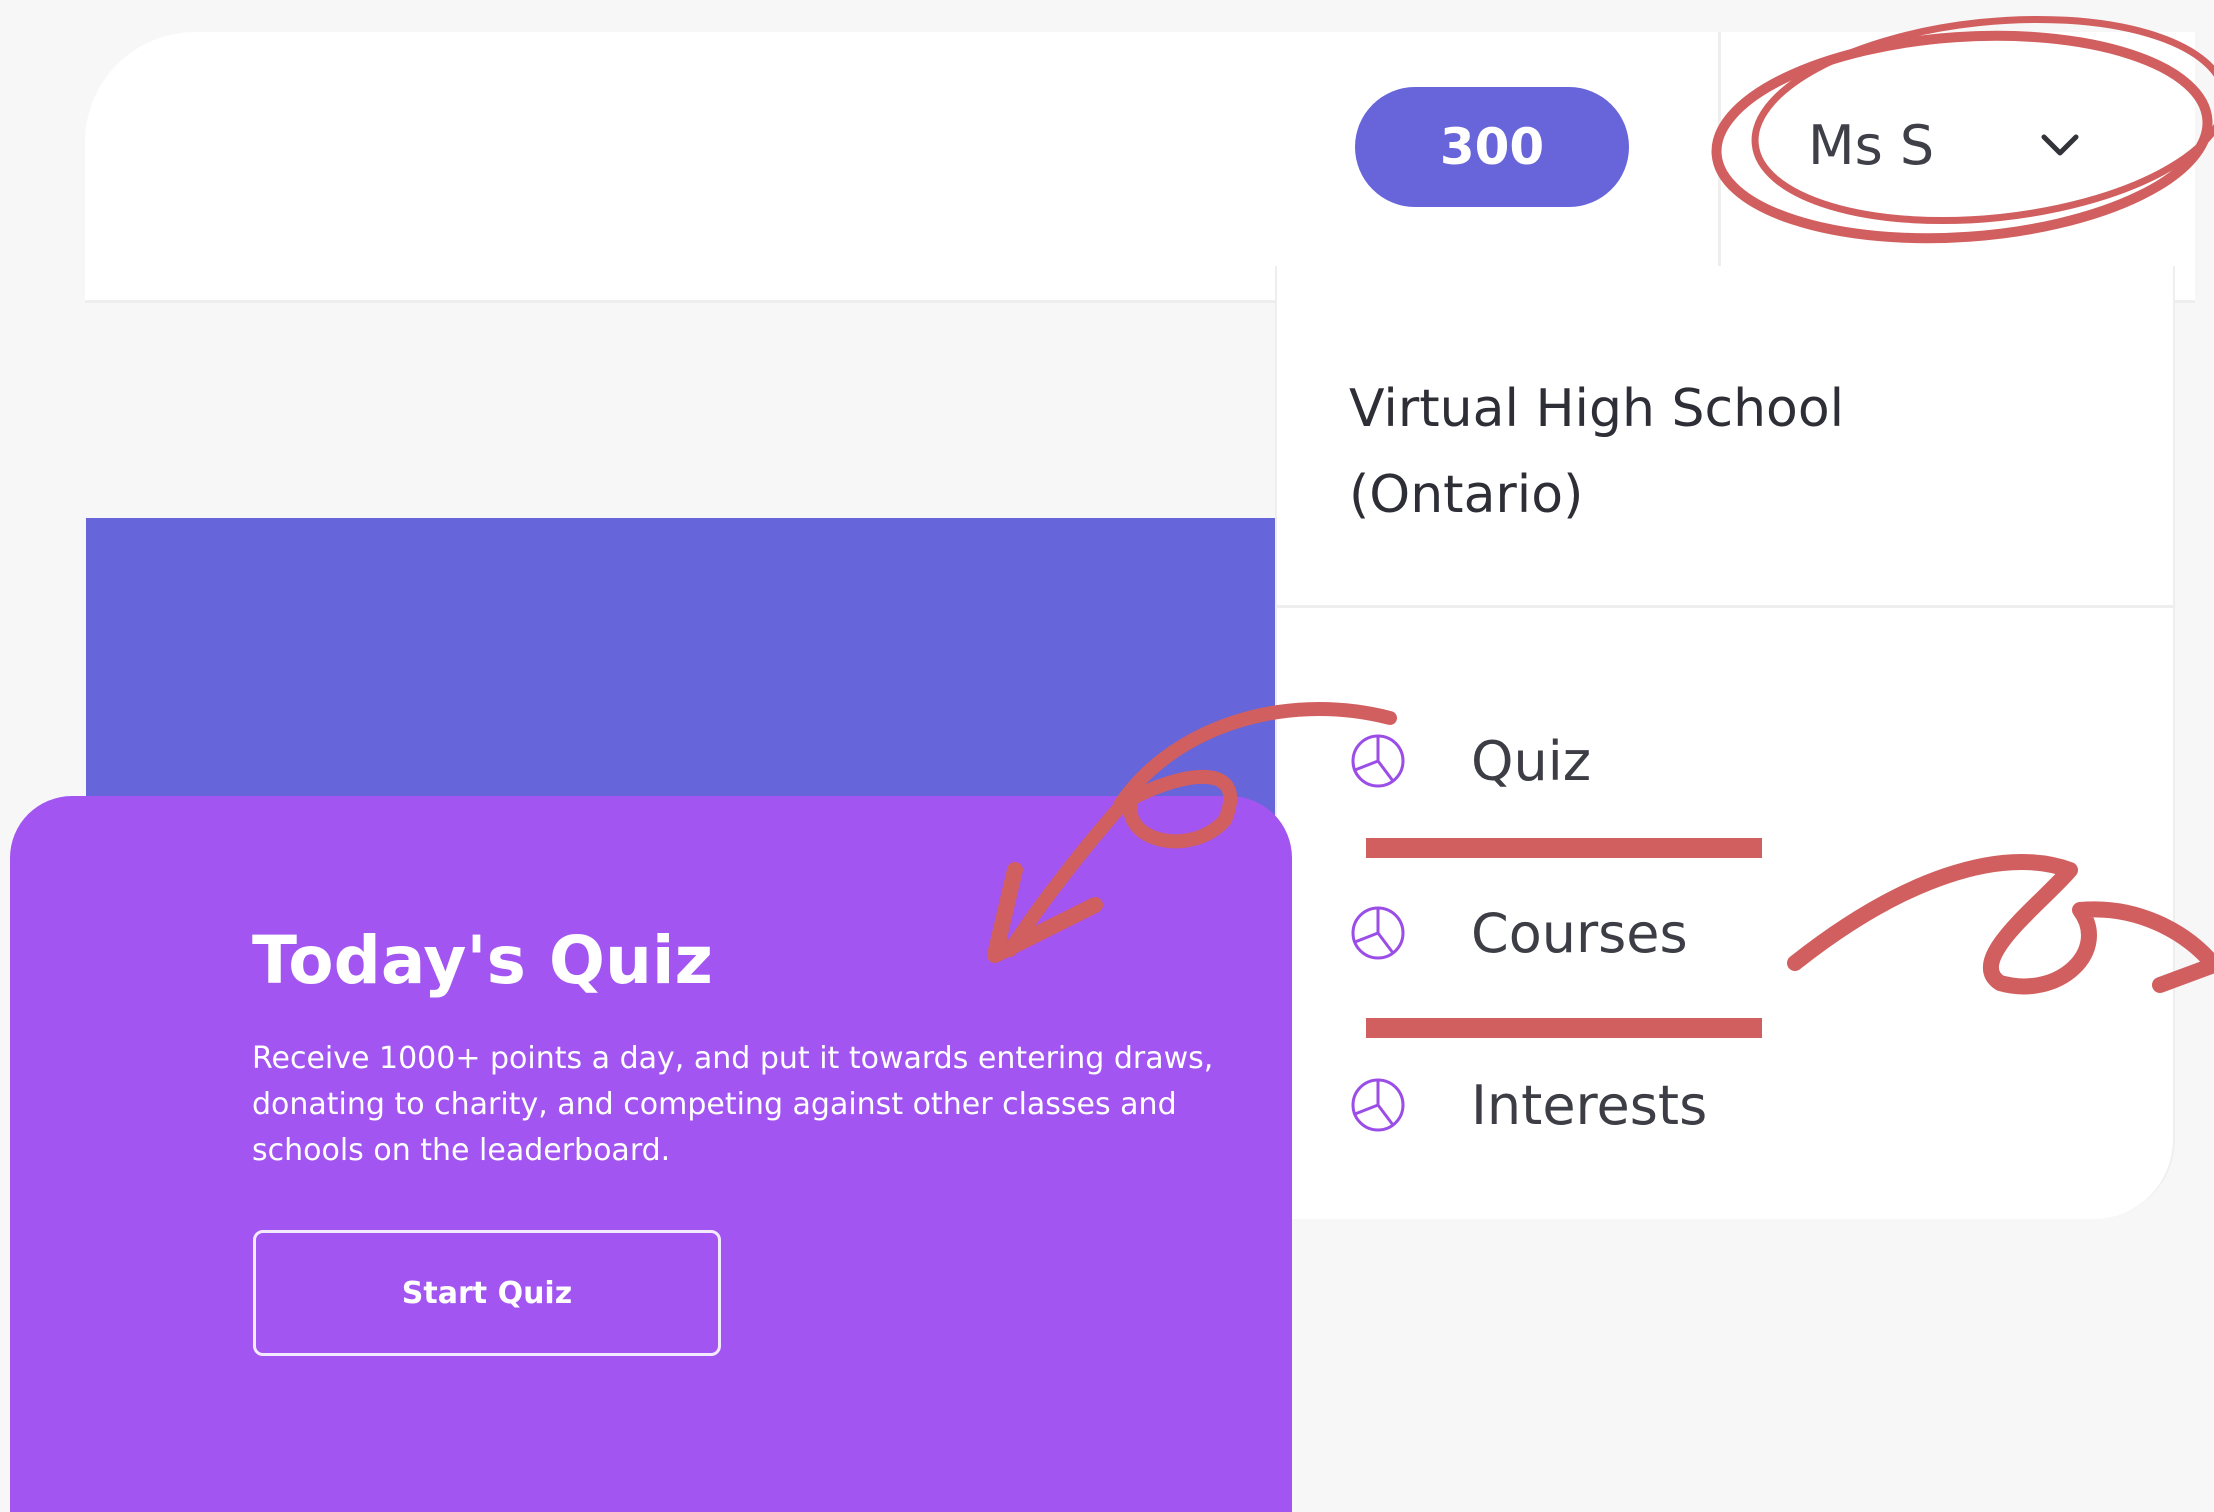 This screenshot has width=2214, height=1512. Describe the element at coordinates (1719, 151) in the screenshot. I see `topbar-divider` at that location.